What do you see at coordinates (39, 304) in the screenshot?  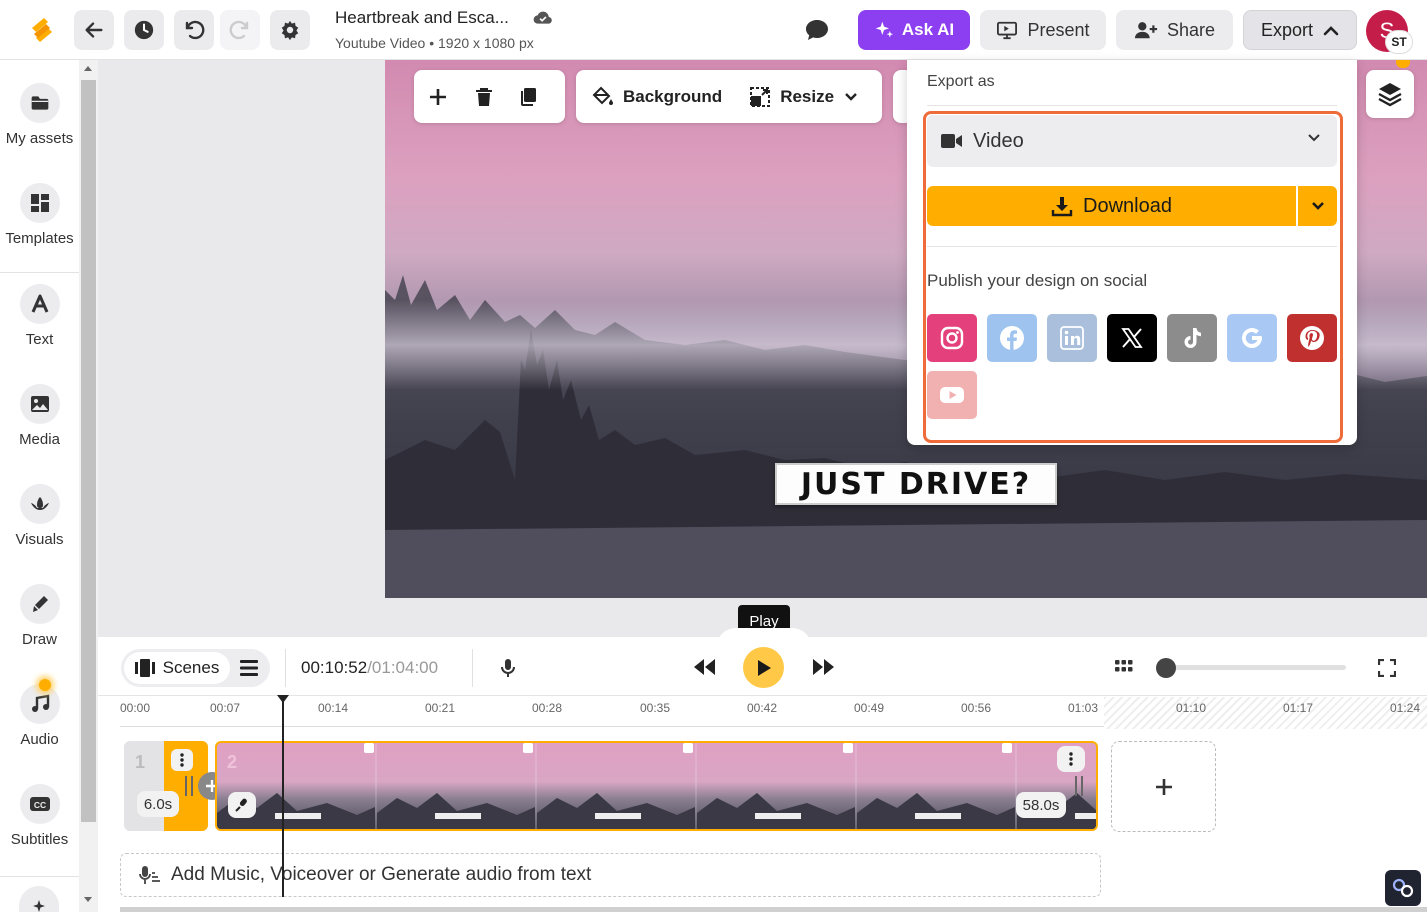 I see `text-icon` at bounding box center [39, 304].